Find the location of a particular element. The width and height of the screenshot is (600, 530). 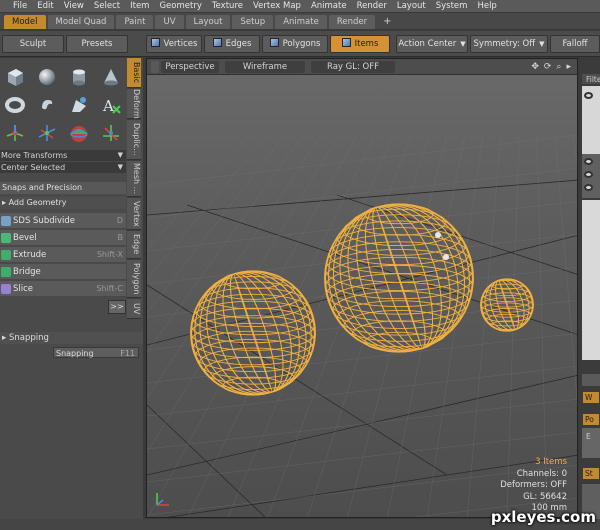

filter-bar: Filte is located at coordinates (591, 79).